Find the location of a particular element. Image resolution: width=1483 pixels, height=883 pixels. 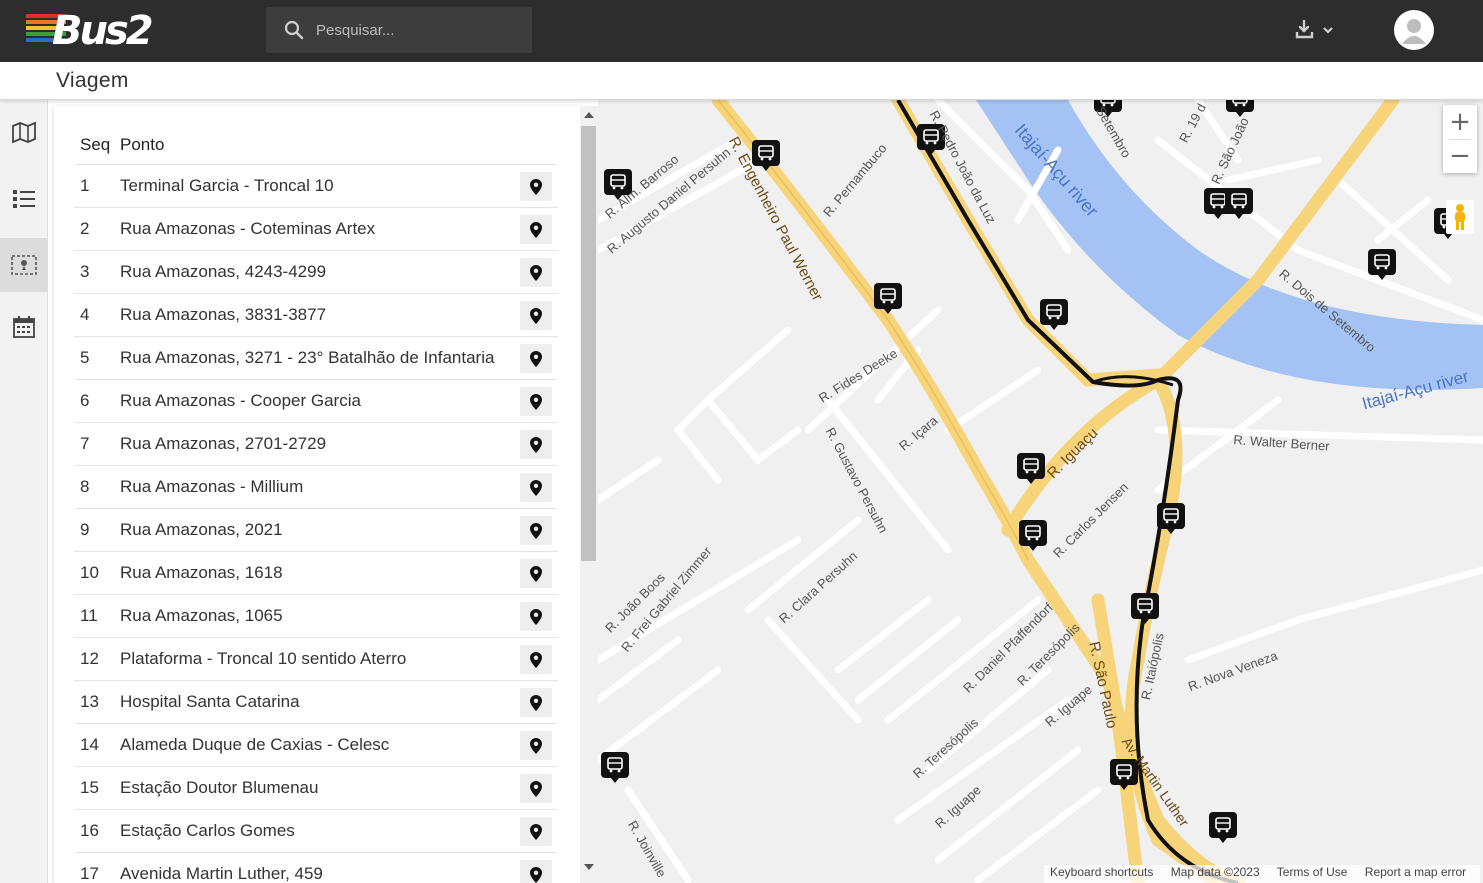

table-row: 14 Alameda Duque de Caxias - Celesc is located at coordinates (316, 744).